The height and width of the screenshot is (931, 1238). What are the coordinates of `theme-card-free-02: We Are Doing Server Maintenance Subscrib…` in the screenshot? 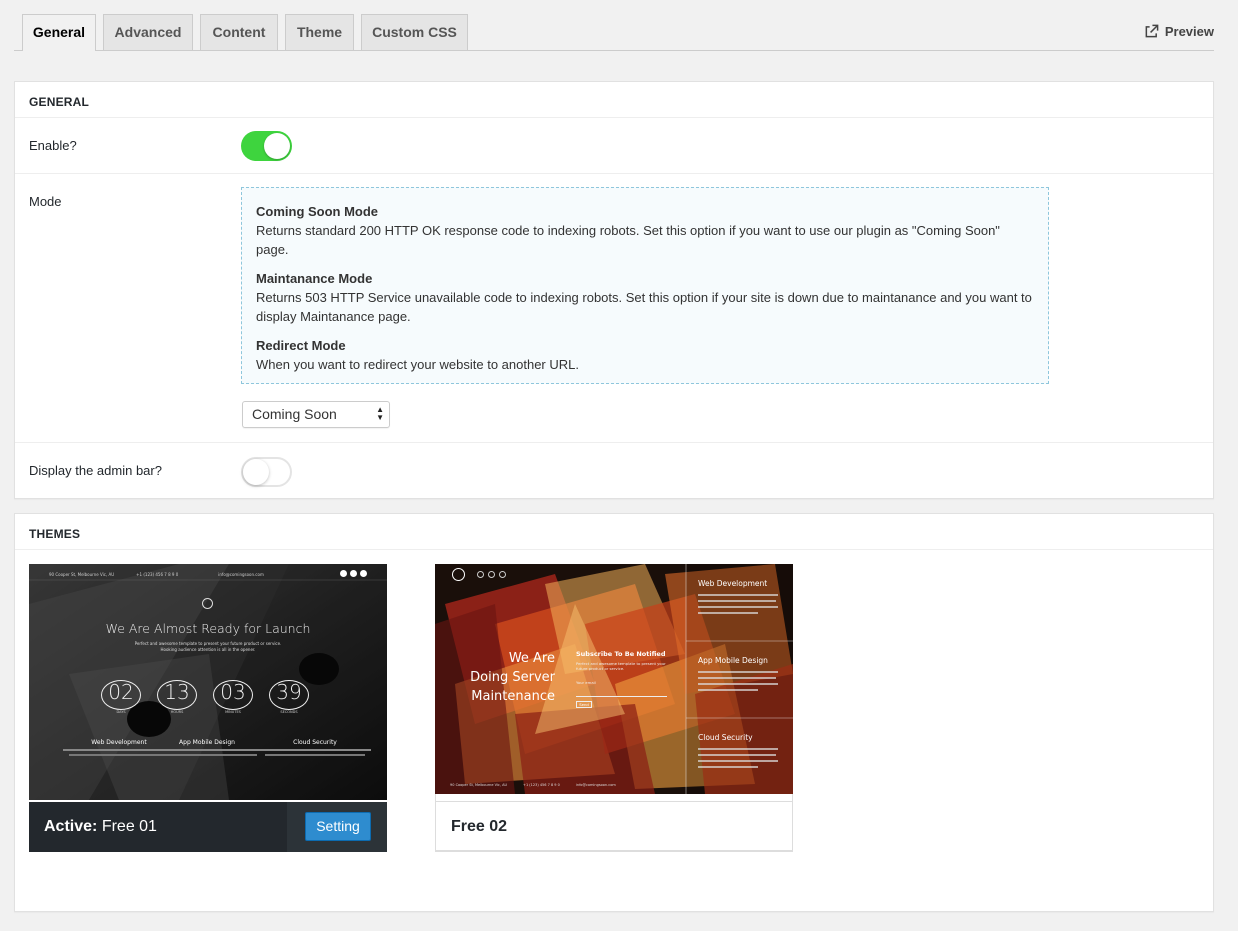 It's located at (614, 708).